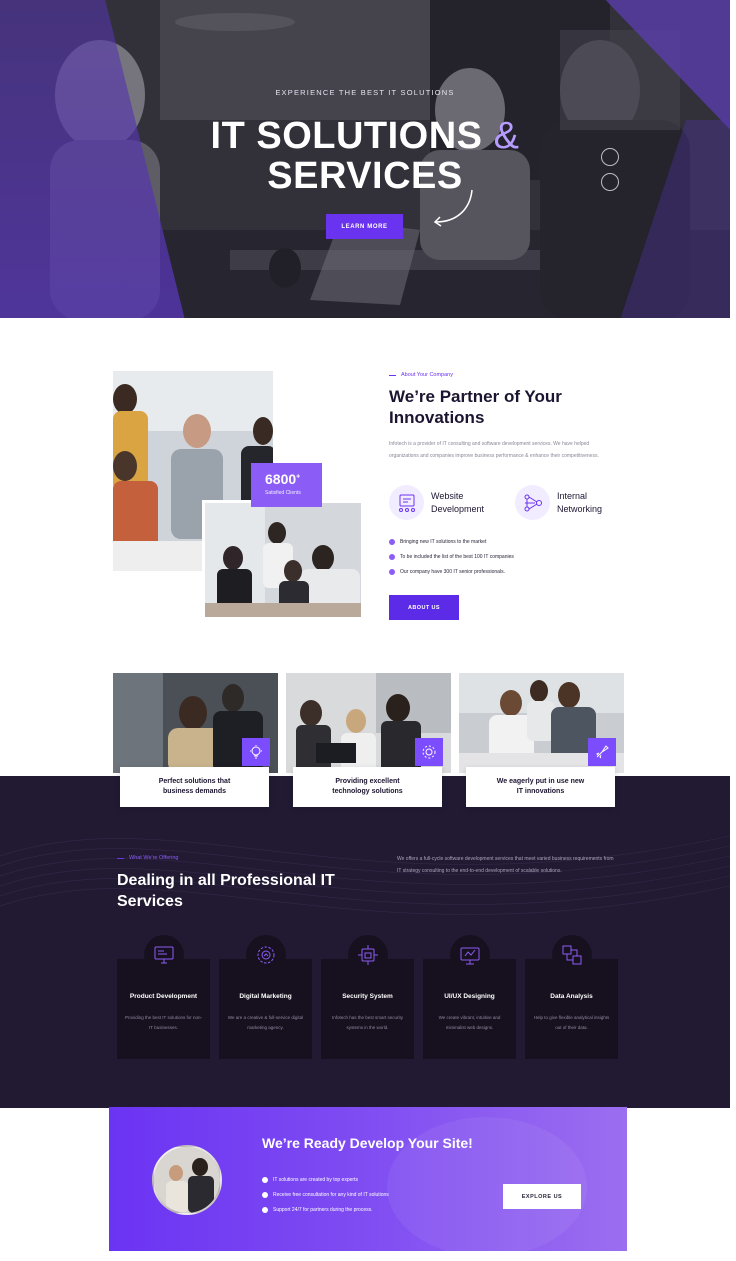 The width and height of the screenshot is (736, 1261). What do you see at coordinates (164, 955) in the screenshot?
I see `monitor-icon` at bounding box center [164, 955].